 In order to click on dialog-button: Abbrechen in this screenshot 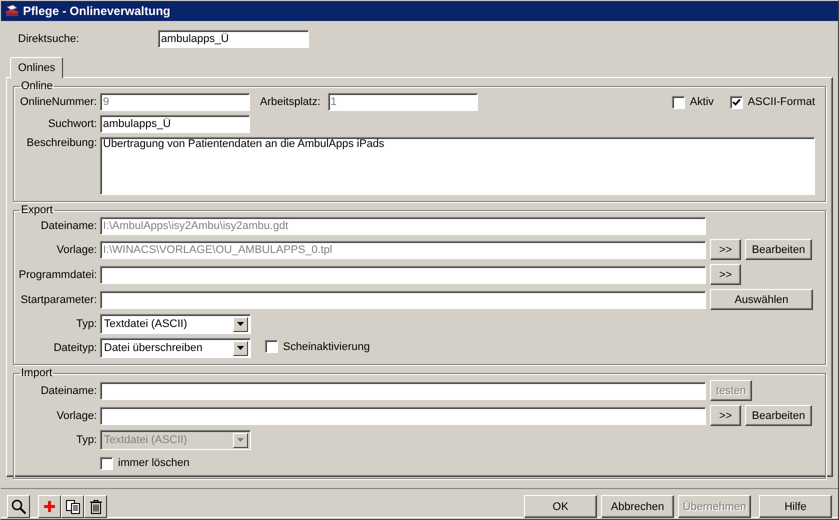, I will do `click(637, 506)`.